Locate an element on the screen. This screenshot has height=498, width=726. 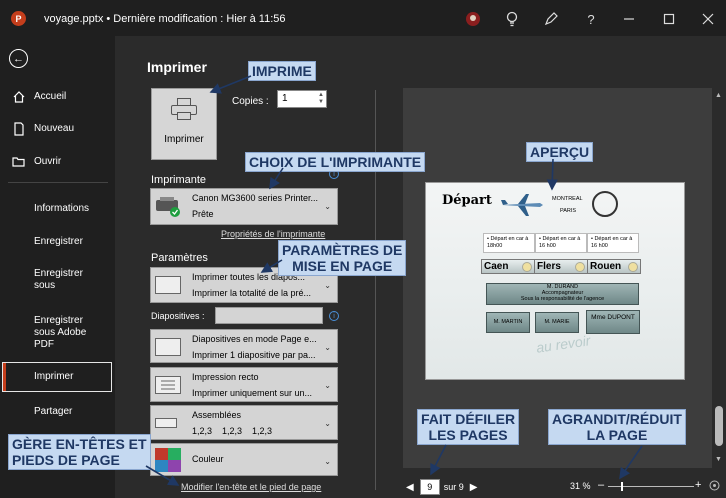
zoom-in-button: + is located at coordinates (698, 485).